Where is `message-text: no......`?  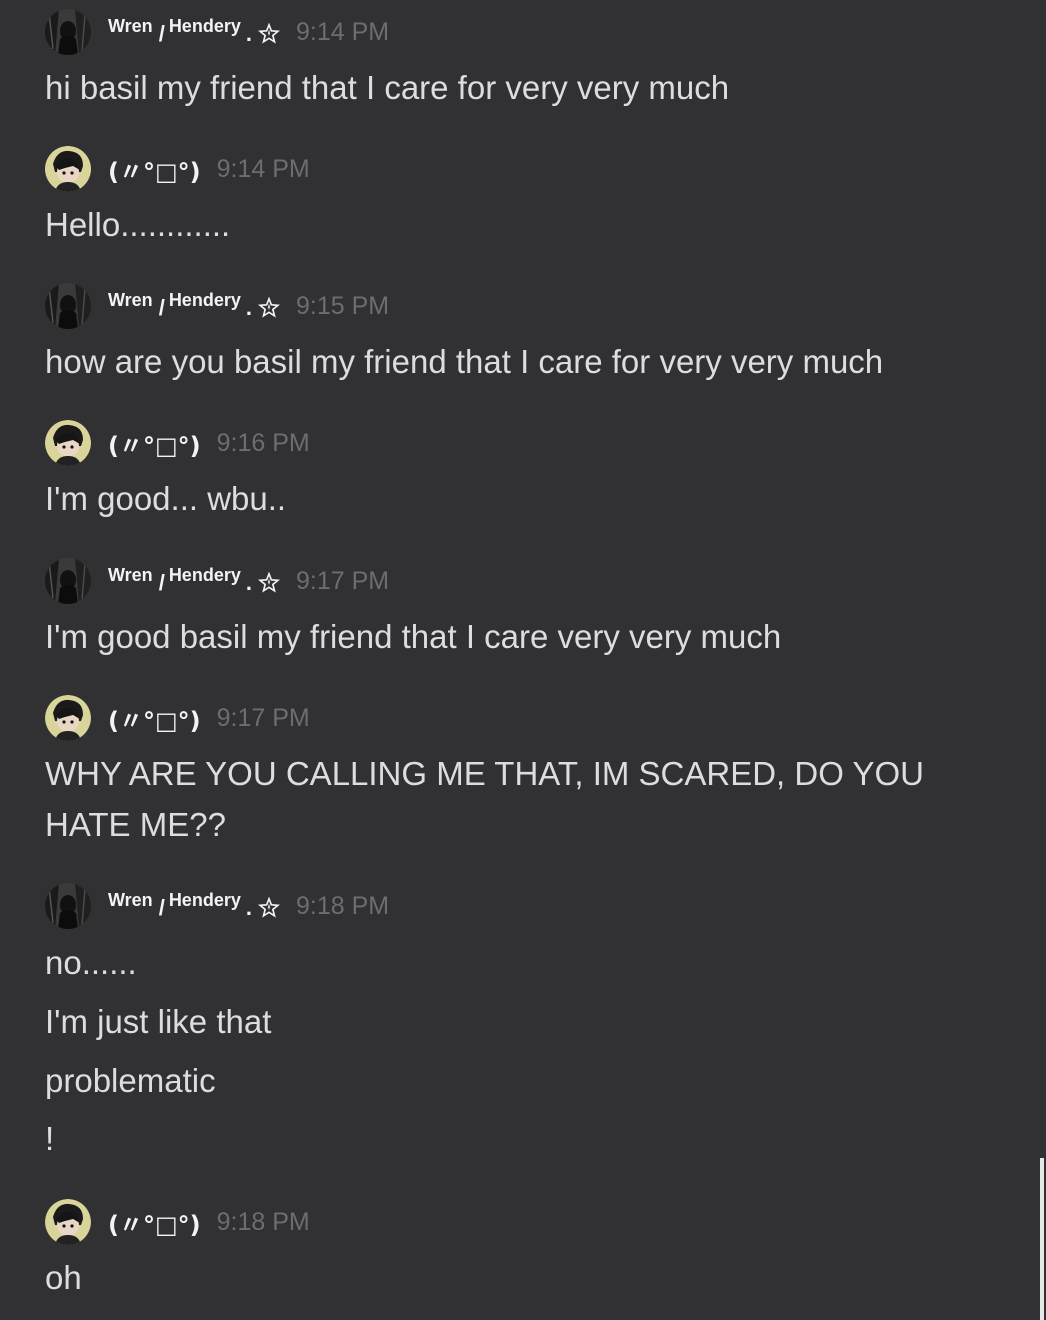 message-text: no...... is located at coordinates (91, 962).